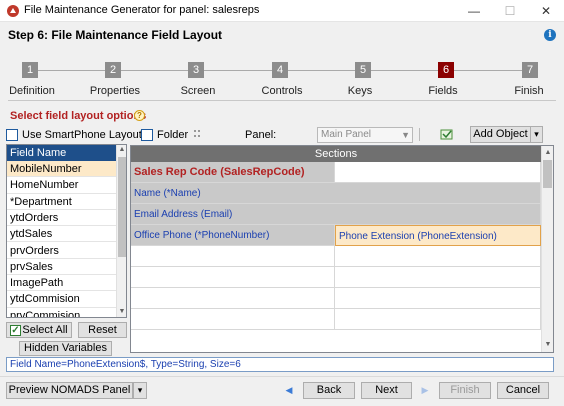 This screenshot has width=564, height=406. Describe the element at coordinates (45, 330) in the screenshot. I see `select-all-label: Select All` at that location.